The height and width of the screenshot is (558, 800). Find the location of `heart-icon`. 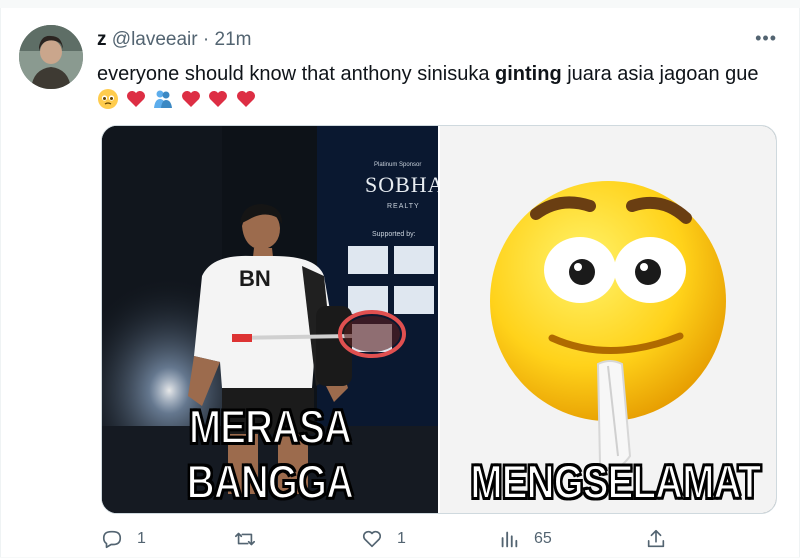

heart-icon is located at coordinates (372, 539).